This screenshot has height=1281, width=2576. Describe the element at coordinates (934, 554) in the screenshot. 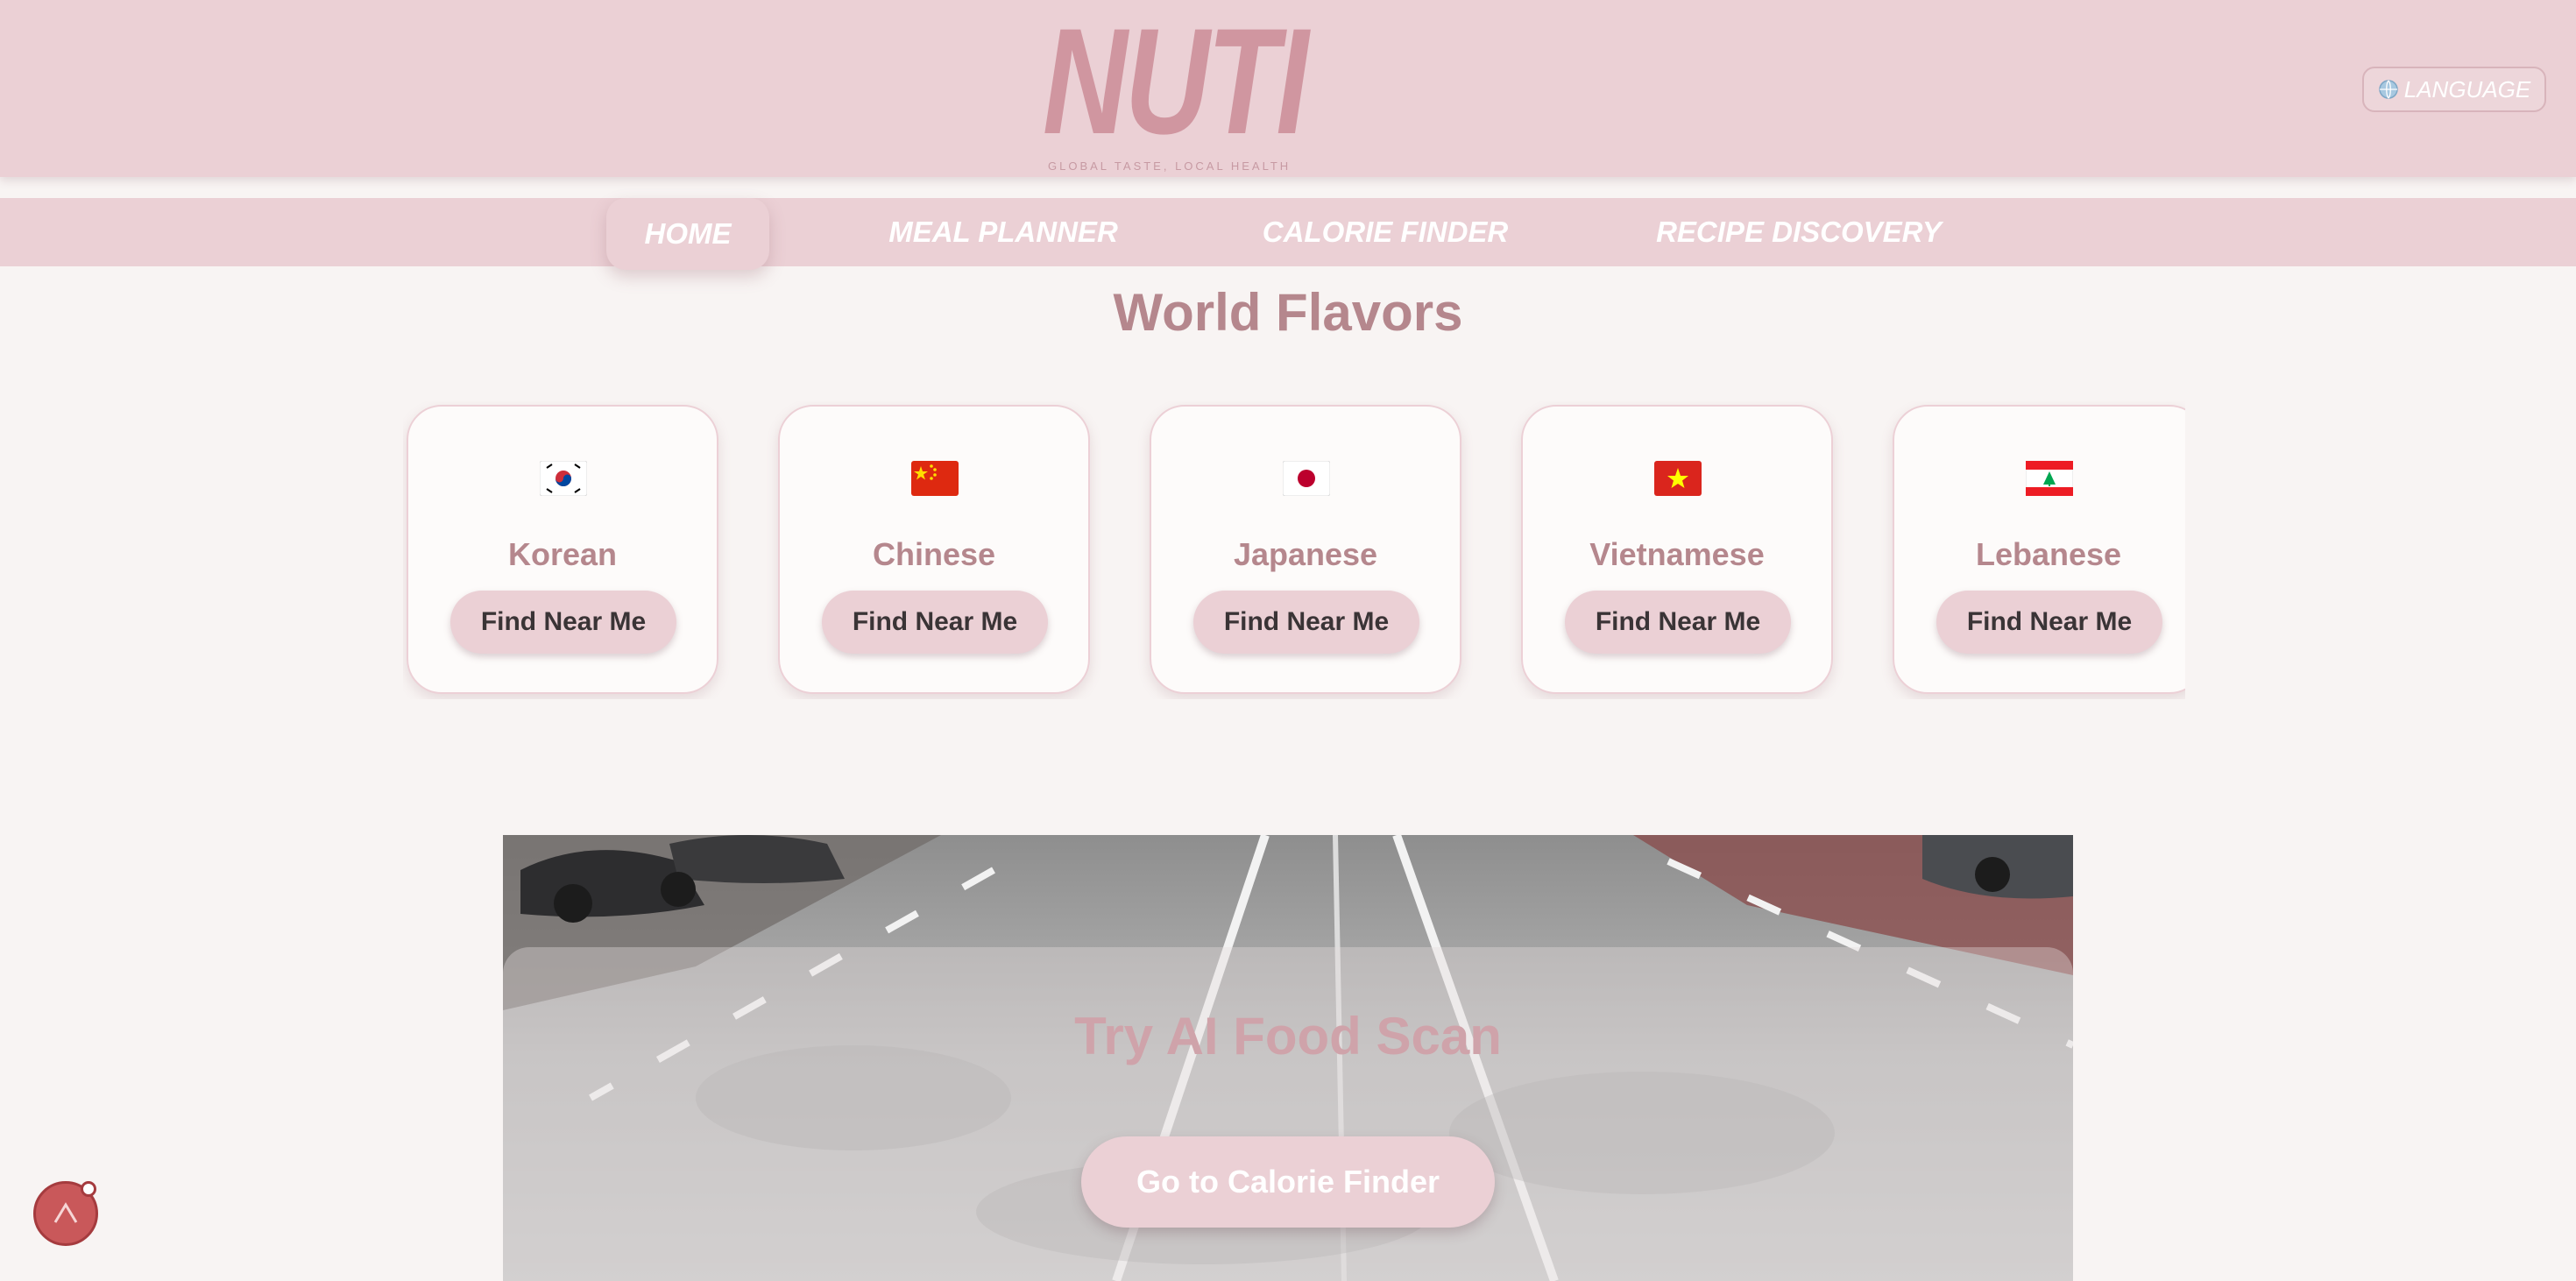

I see `cuisine-name: Chinese` at that location.